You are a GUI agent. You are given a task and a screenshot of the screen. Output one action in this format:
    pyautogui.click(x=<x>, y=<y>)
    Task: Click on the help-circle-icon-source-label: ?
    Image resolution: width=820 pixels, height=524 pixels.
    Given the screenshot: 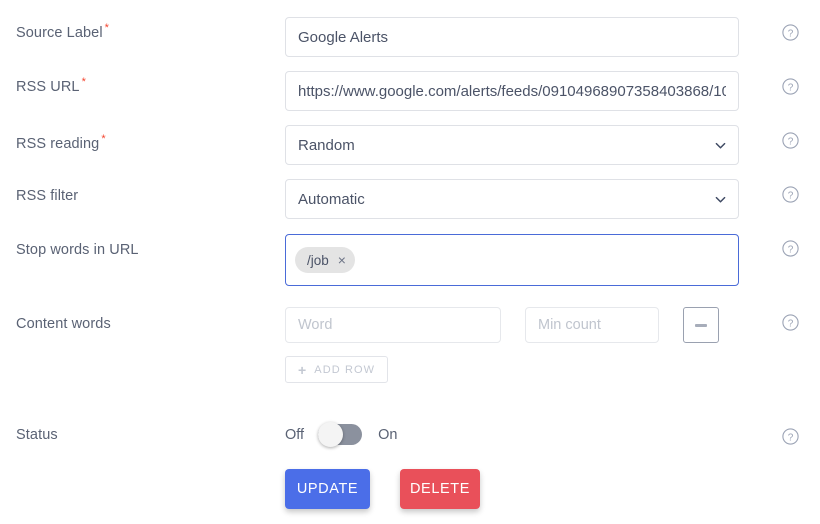 What is the action you would take?
    pyautogui.click(x=790, y=32)
    